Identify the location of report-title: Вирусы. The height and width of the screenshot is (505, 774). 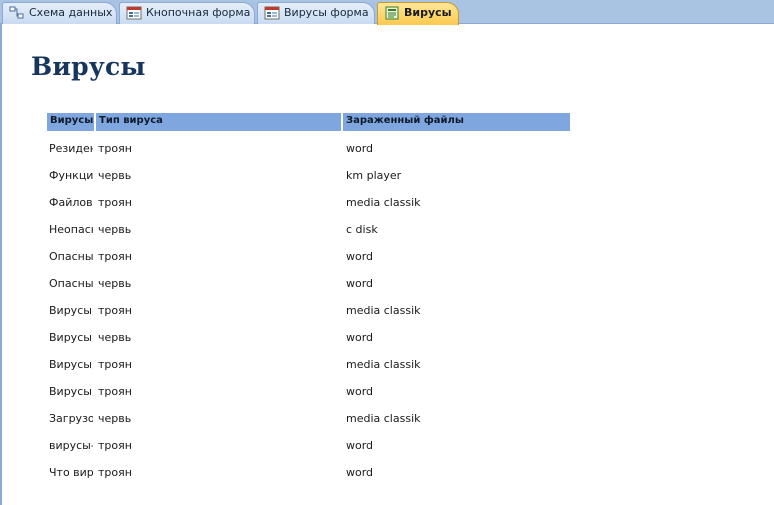
(88, 66).